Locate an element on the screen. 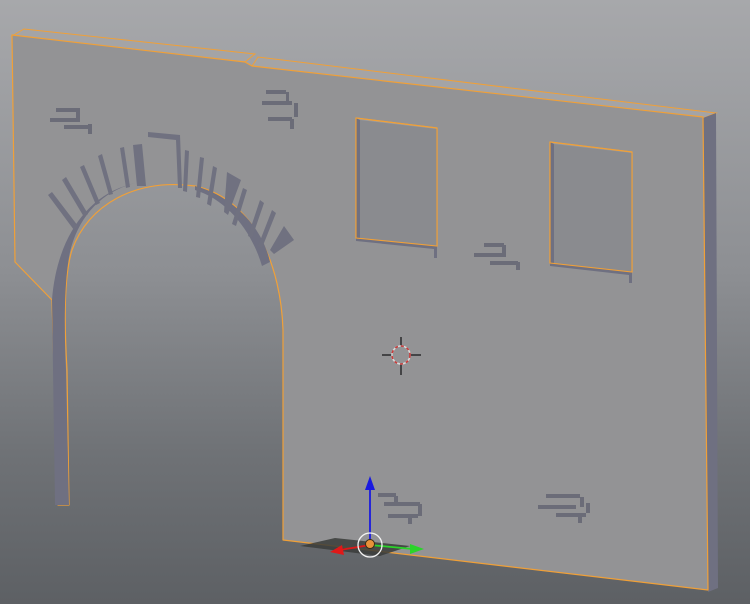 The width and height of the screenshot is (750, 604). window-left is located at coordinates (396, 187).